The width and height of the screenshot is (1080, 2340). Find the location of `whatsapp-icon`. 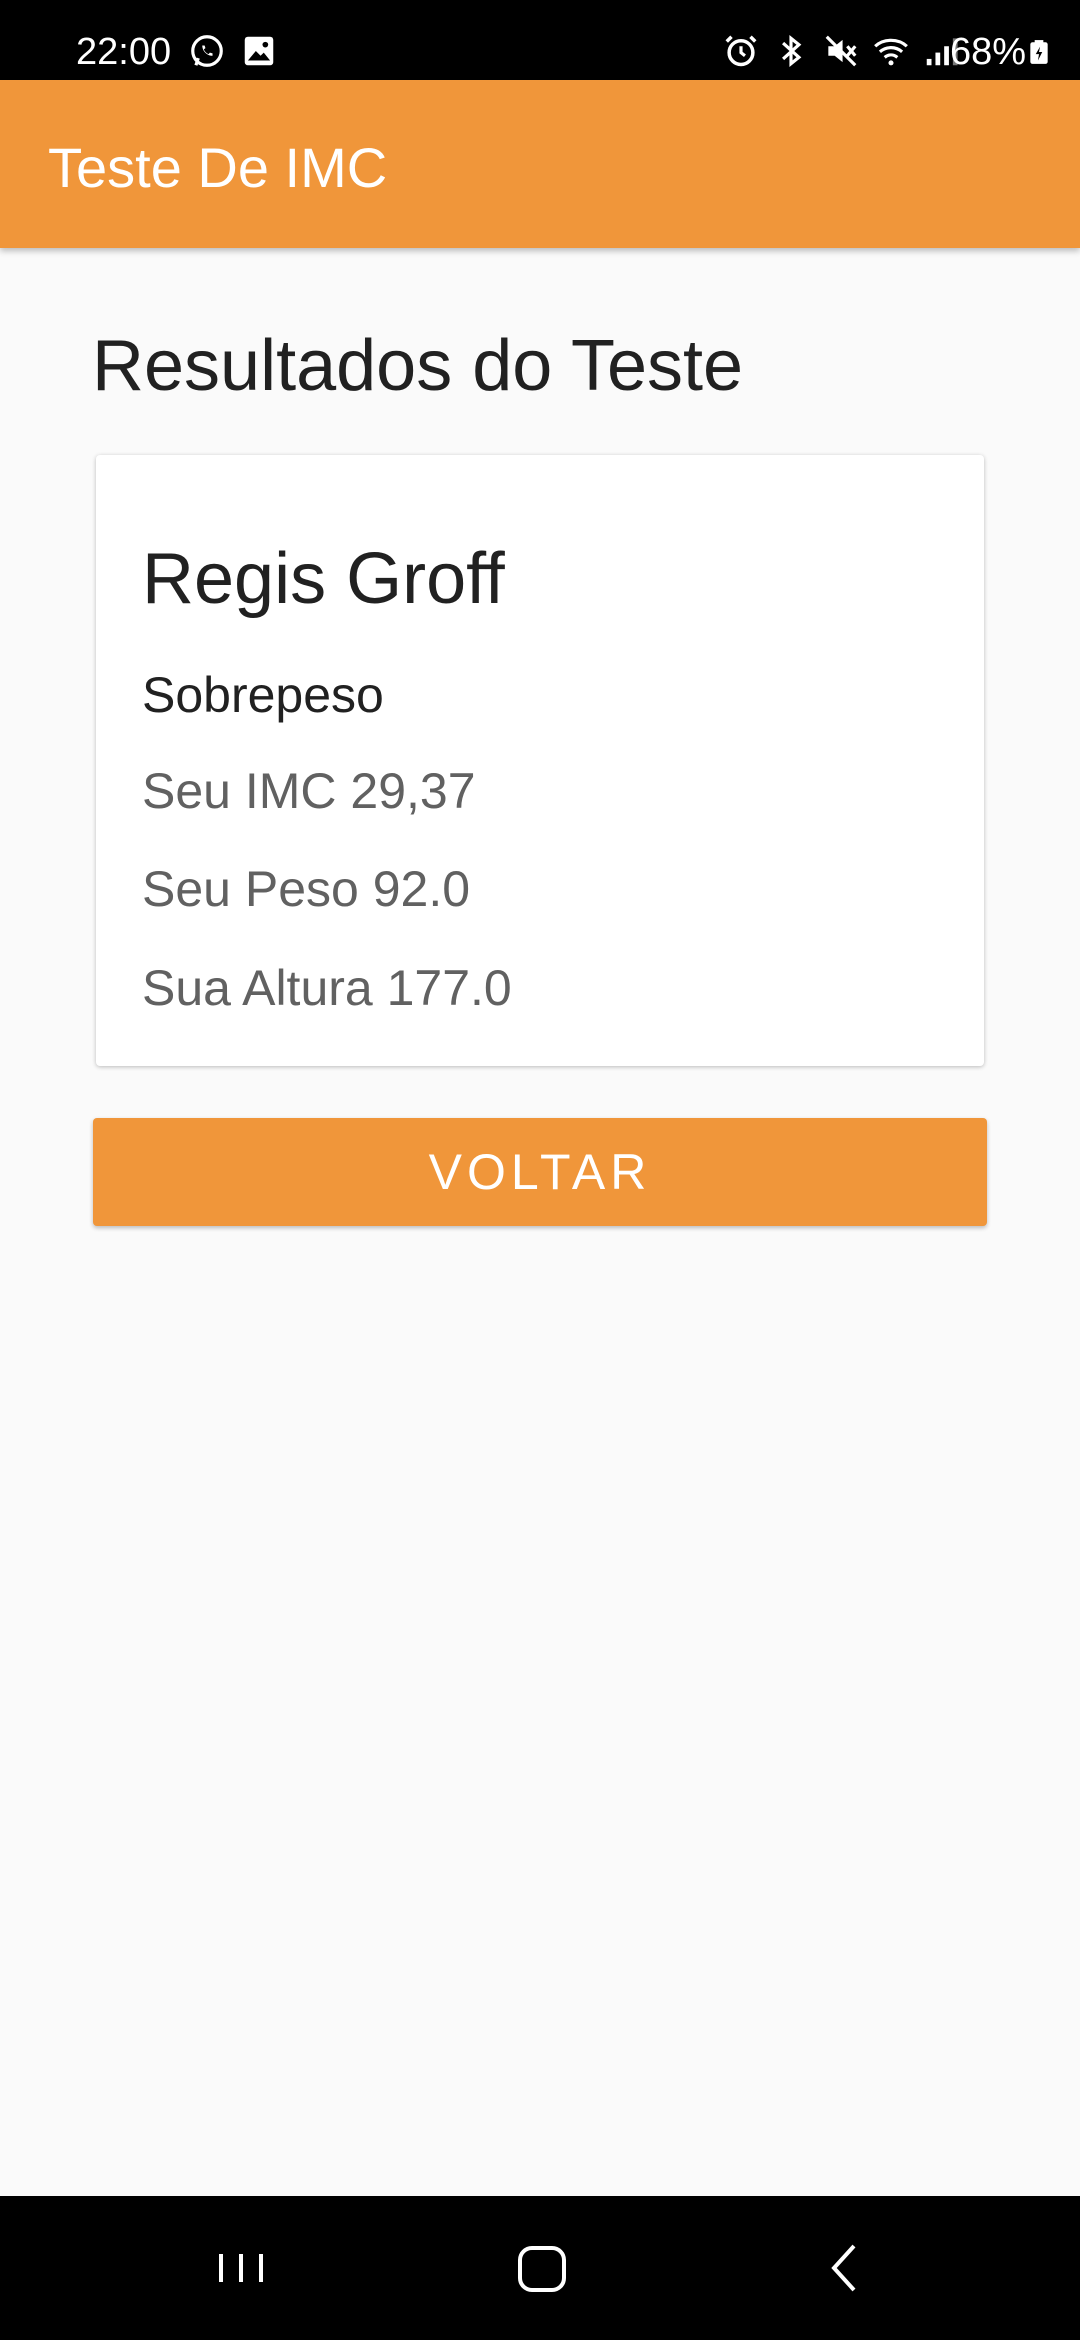

whatsapp-icon is located at coordinates (207, 51).